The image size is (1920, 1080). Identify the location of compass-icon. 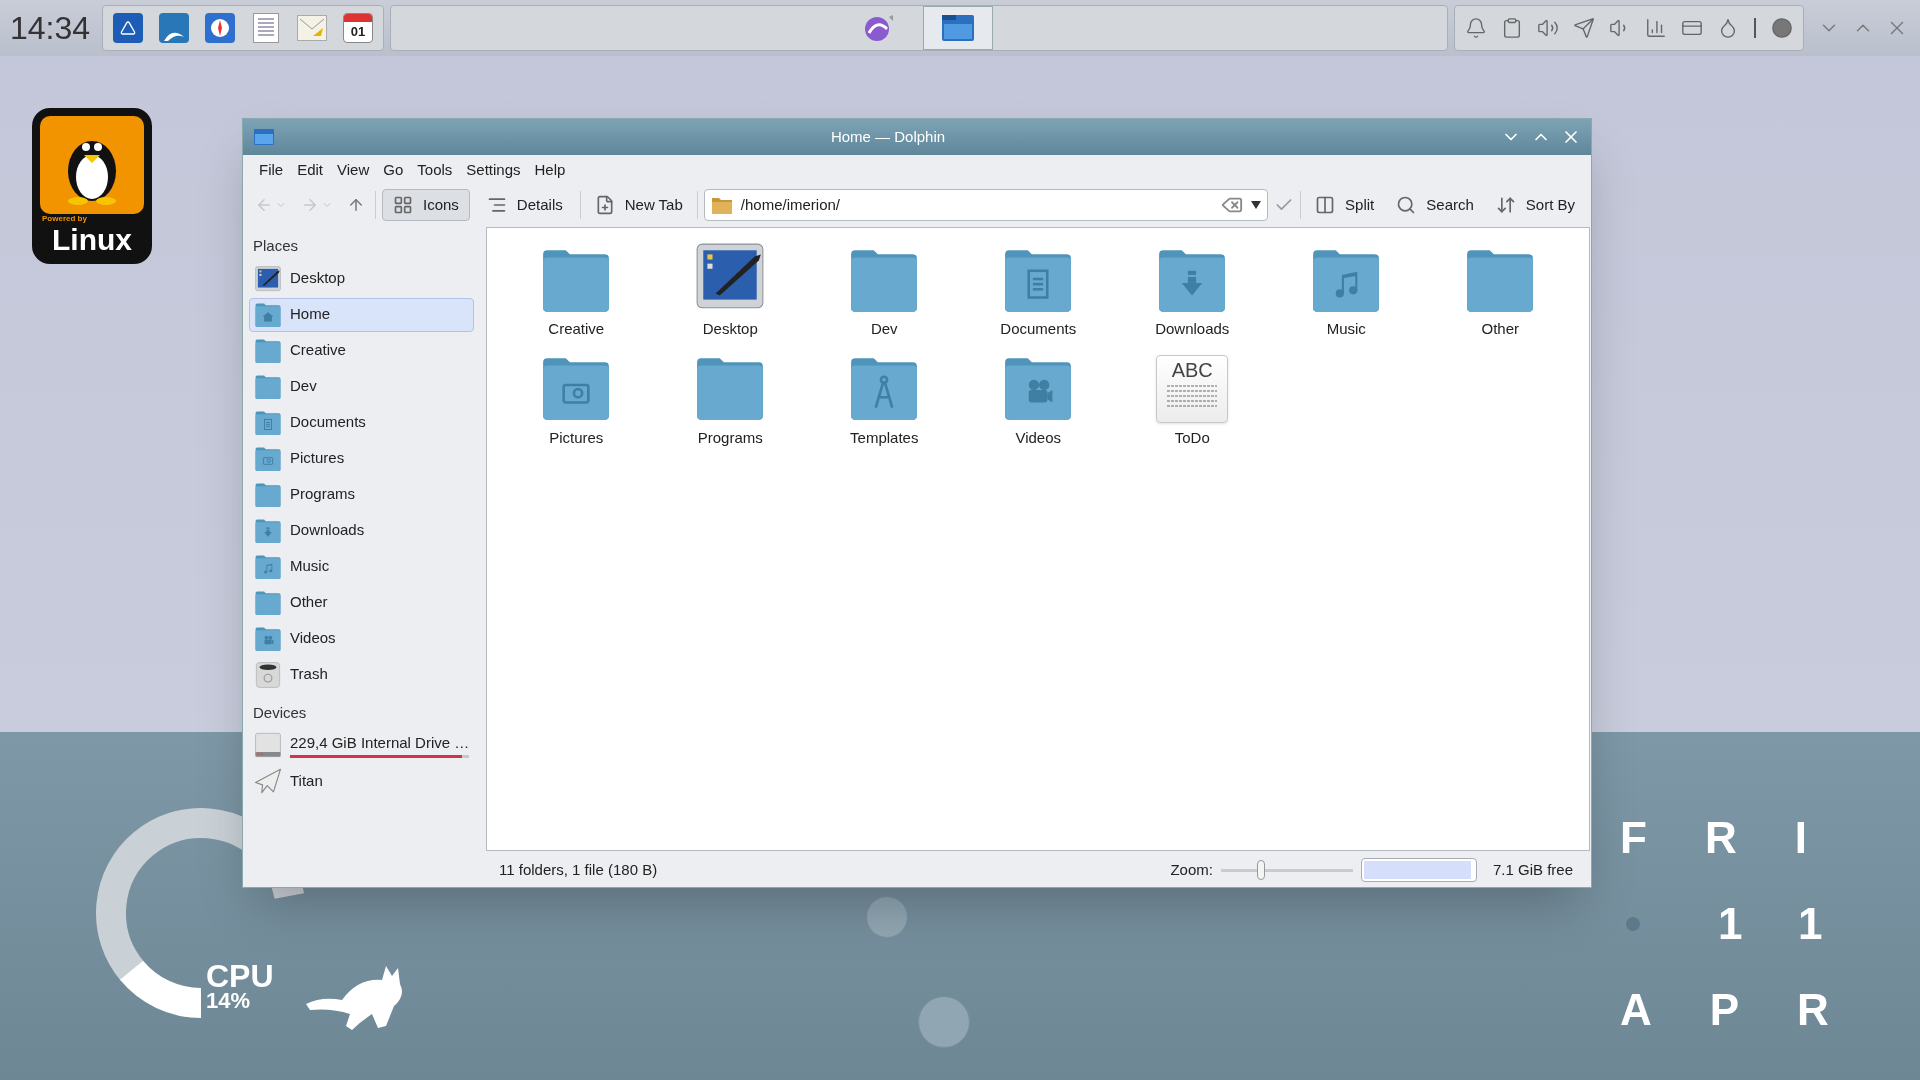
(220, 28).